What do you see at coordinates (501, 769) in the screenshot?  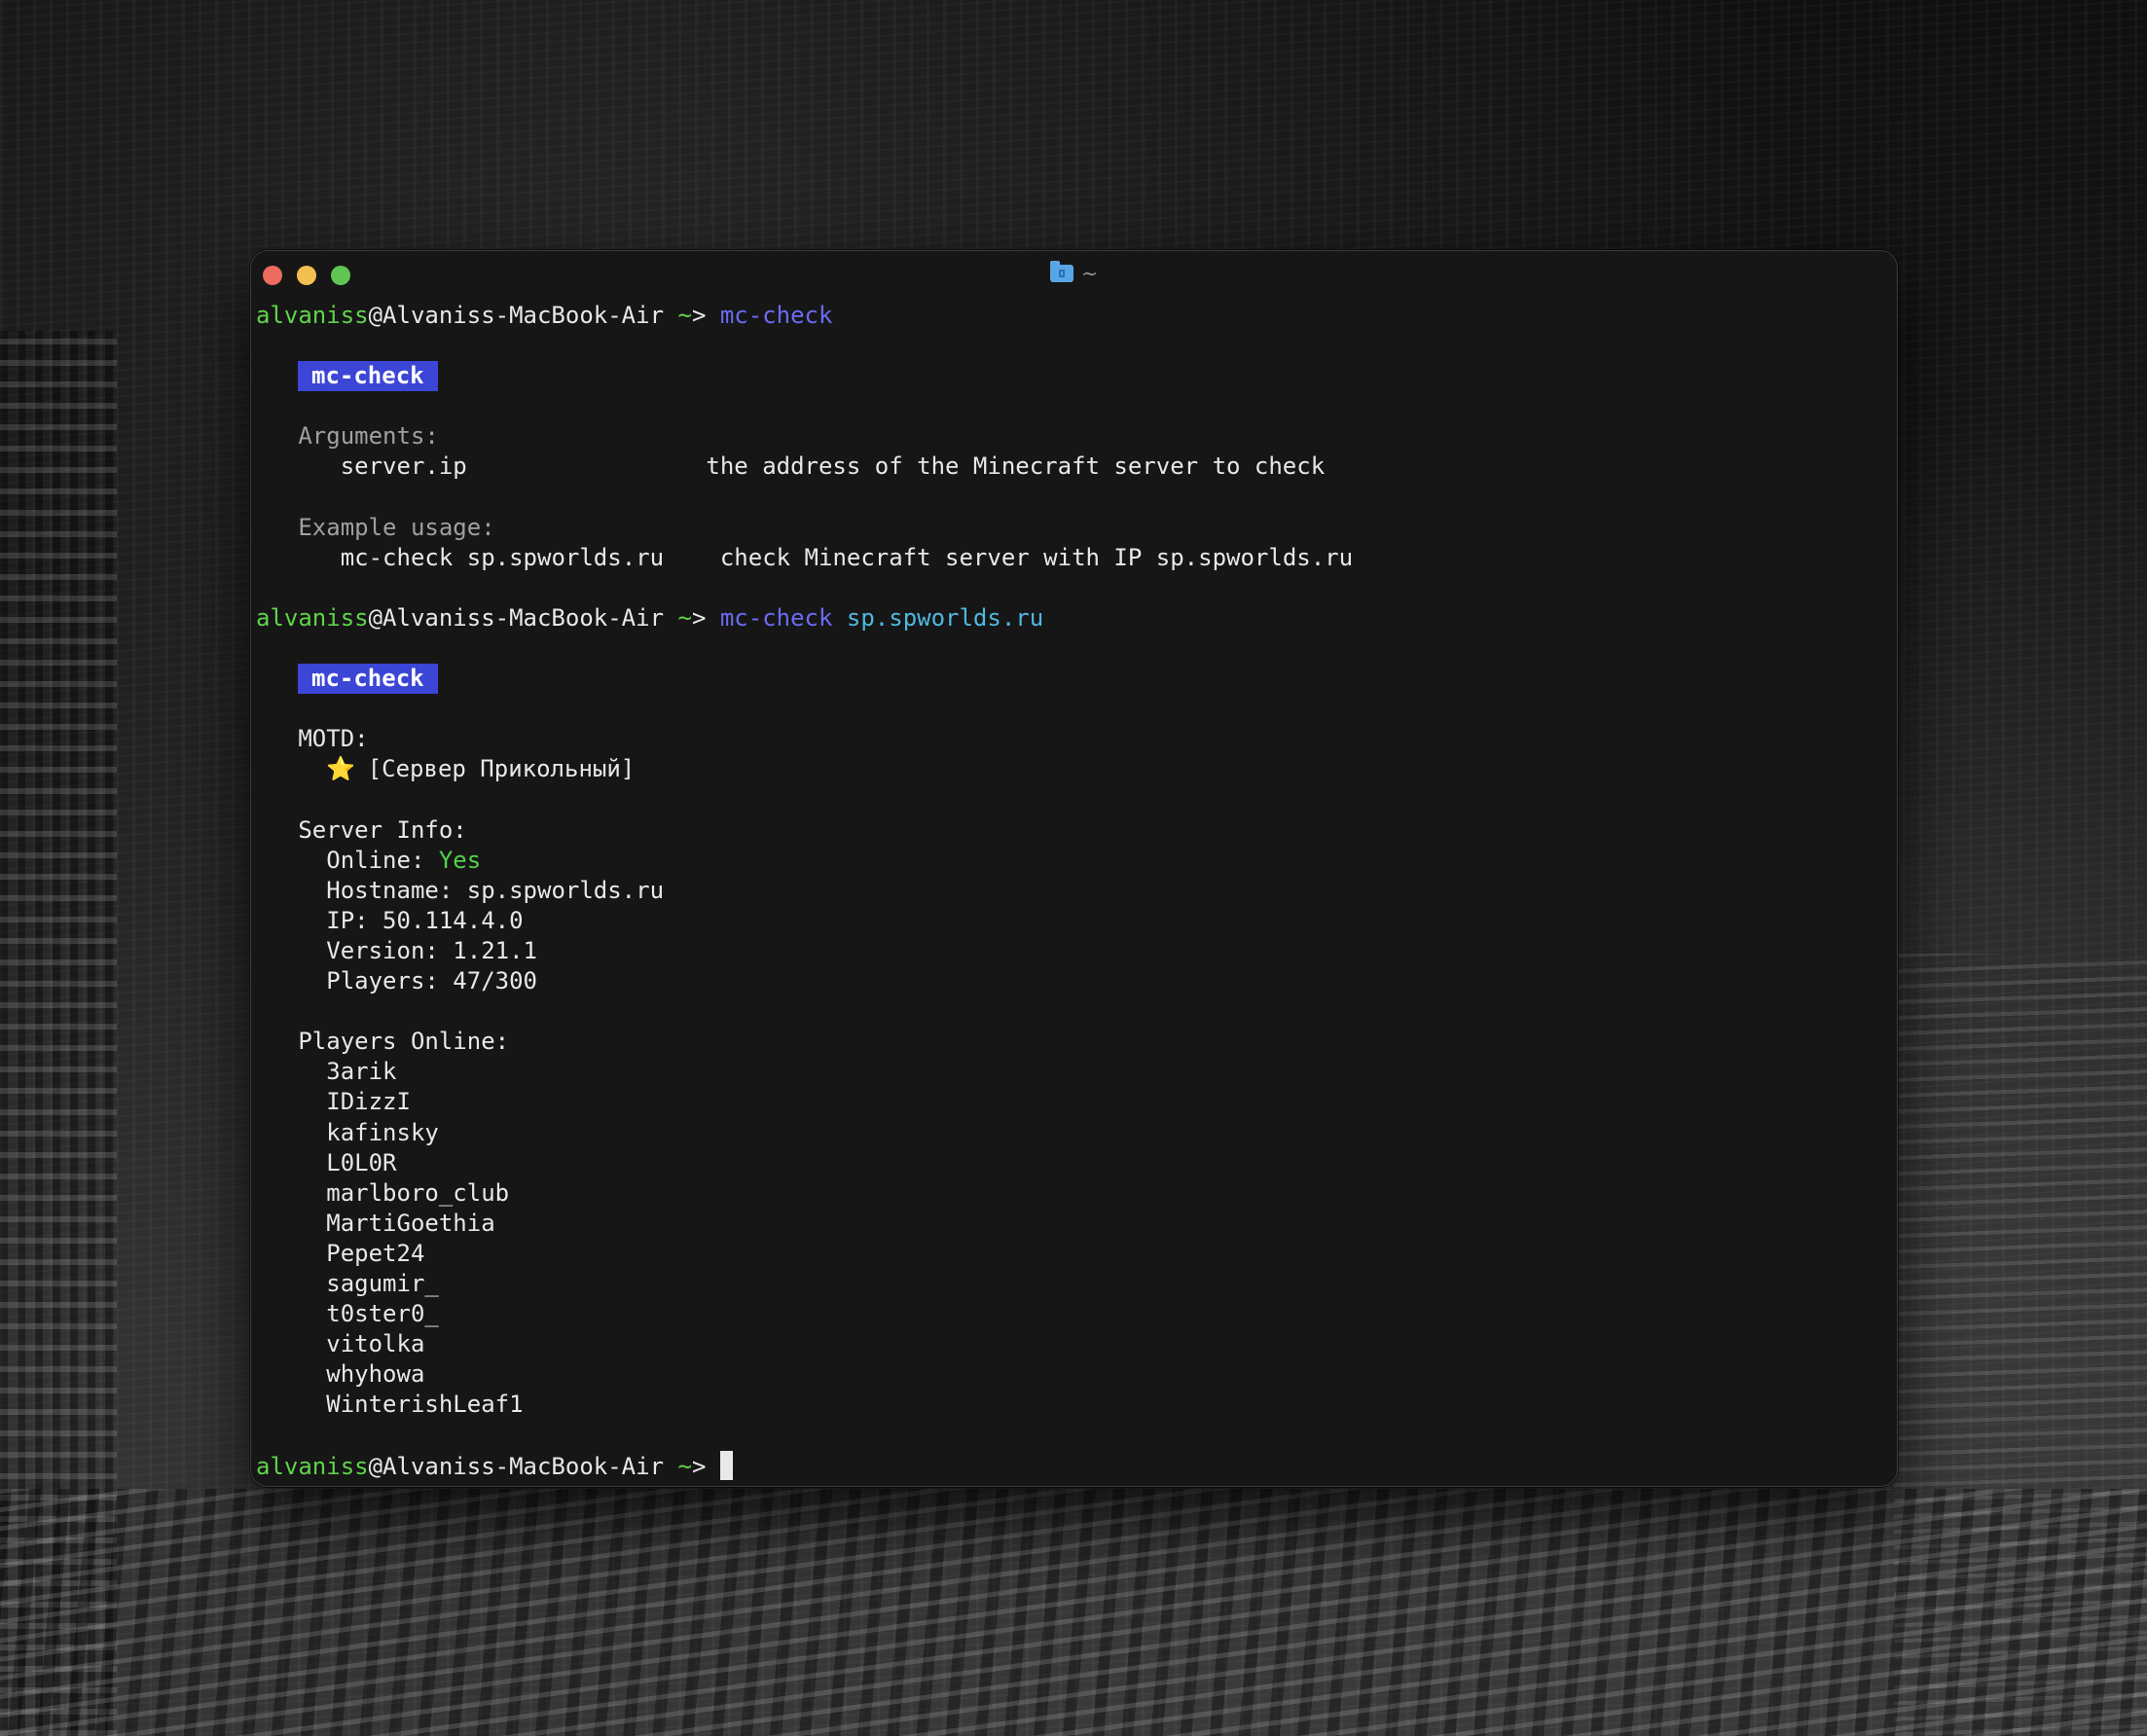 I see `motd-text: [Сервер Прикольный]` at bounding box center [501, 769].